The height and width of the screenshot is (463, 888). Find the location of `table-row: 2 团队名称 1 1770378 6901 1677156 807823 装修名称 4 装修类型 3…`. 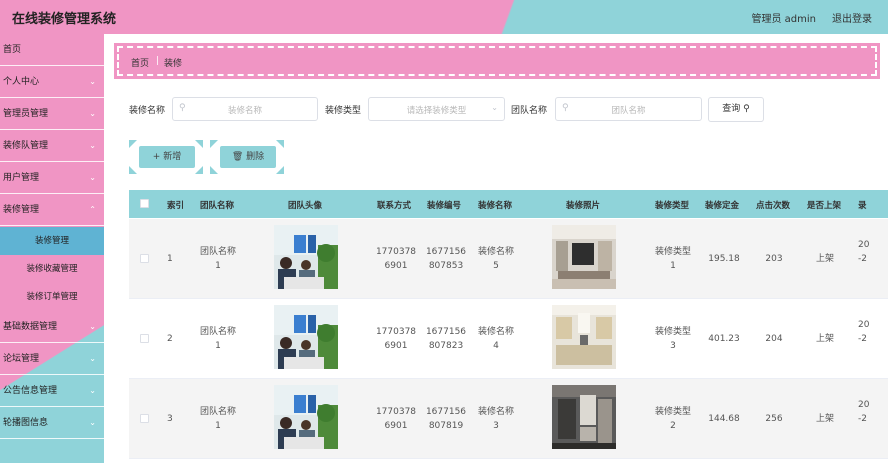

table-row: 2 团队名称 1 1770378 6901 1677156 807823 装修名称 4 装修类型 3… is located at coordinates (508, 339).